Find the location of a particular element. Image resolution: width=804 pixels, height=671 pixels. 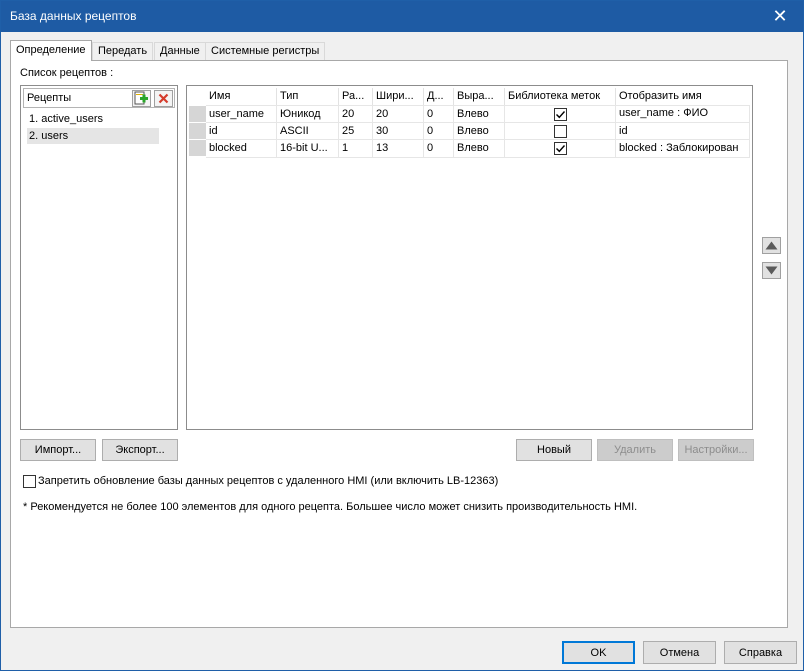

arrow-down-icon is located at coordinates (771, 270).